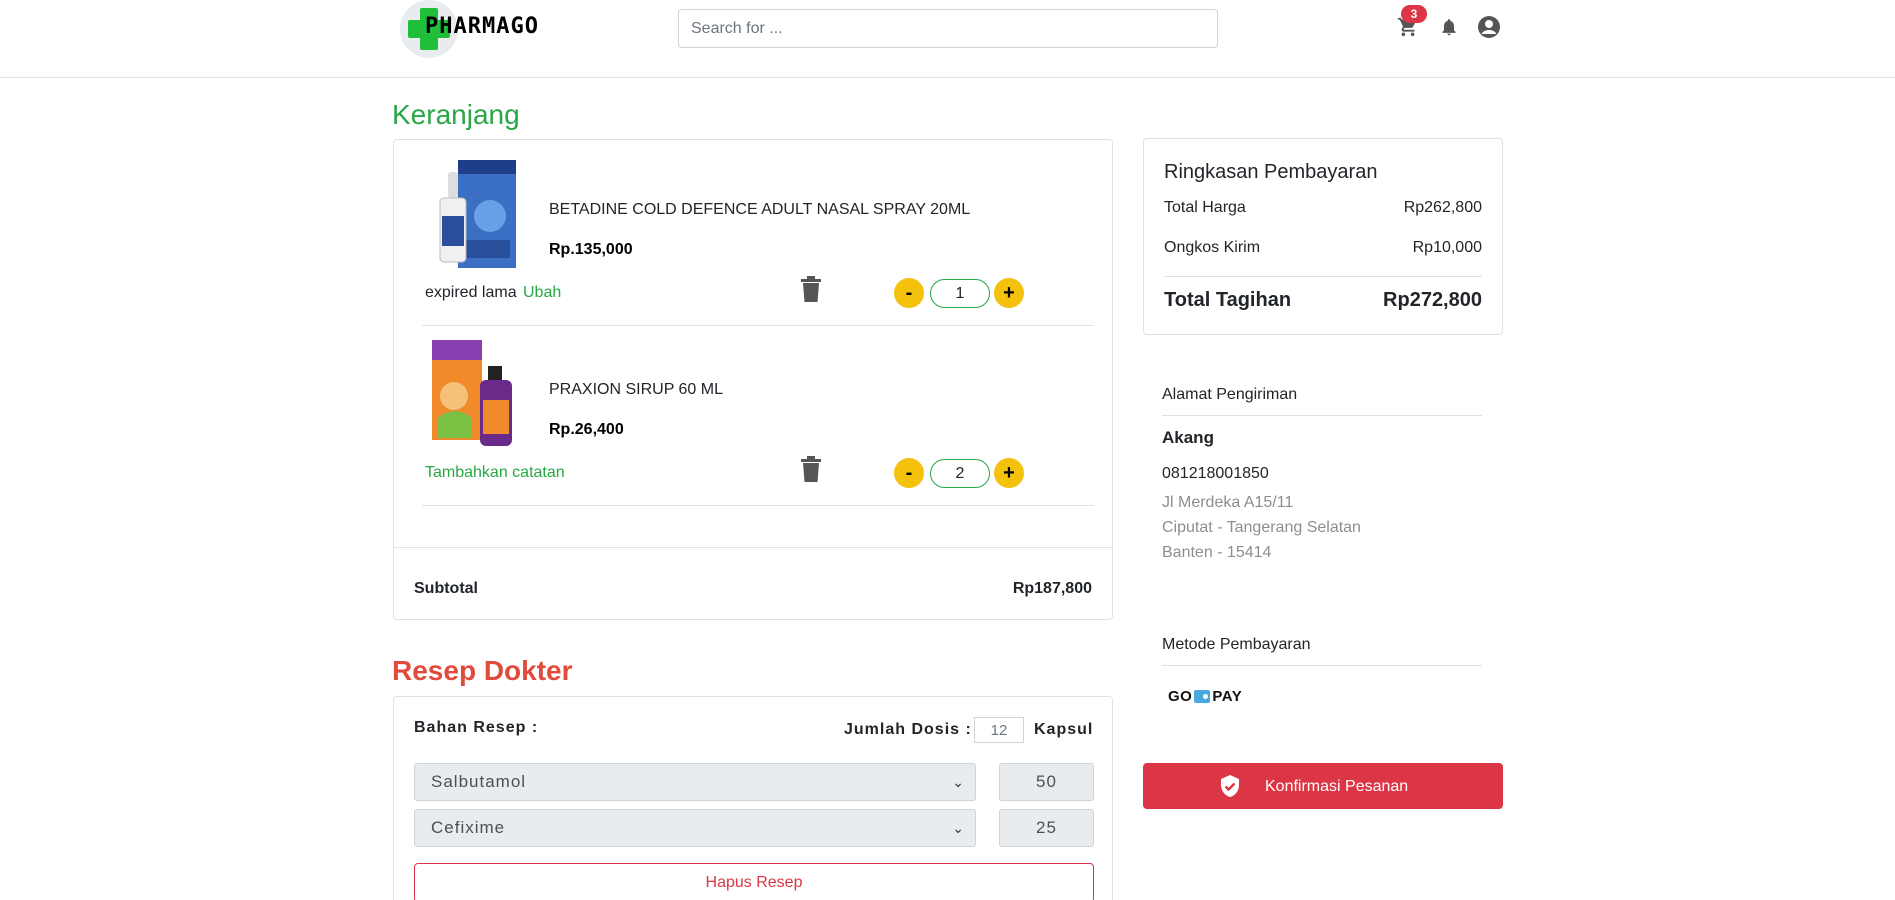 The width and height of the screenshot is (1895, 900). What do you see at coordinates (1180, 696) in the screenshot?
I see `gopay-text-left: GO` at bounding box center [1180, 696].